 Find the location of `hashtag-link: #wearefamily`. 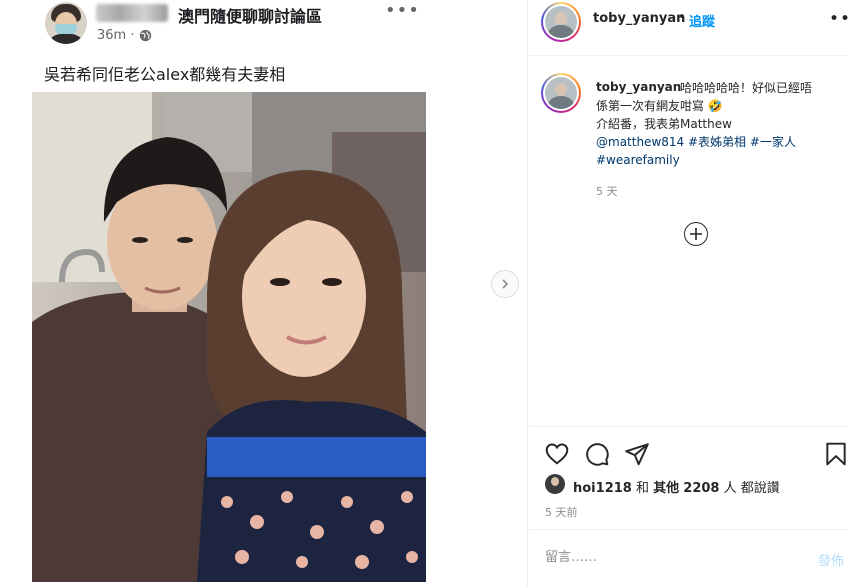

hashtag-link: #wearefamily is located at coordinates (638, 160).